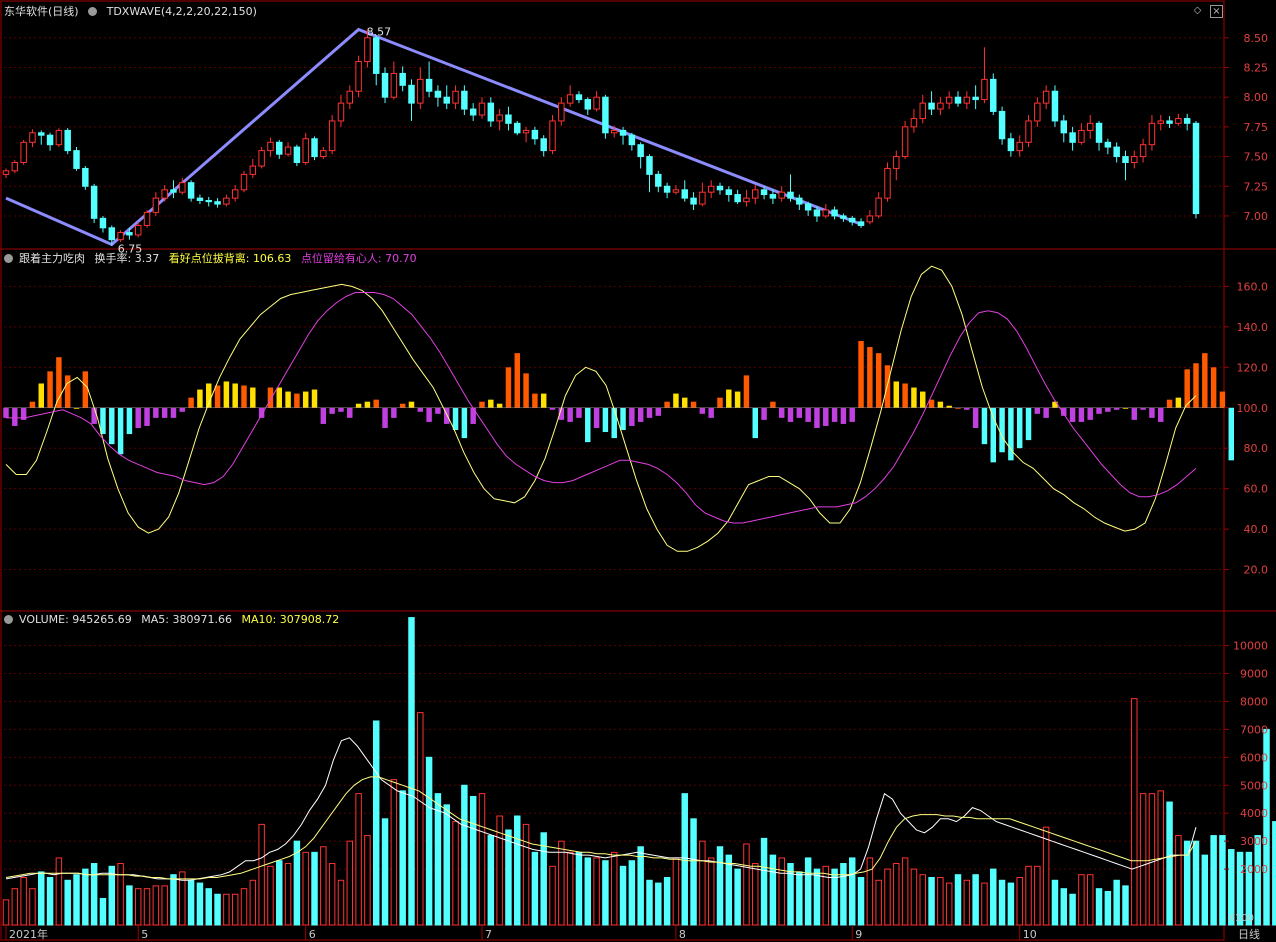  I want to click on ma10-label: MA10: 307908.72, so click(290, 619).